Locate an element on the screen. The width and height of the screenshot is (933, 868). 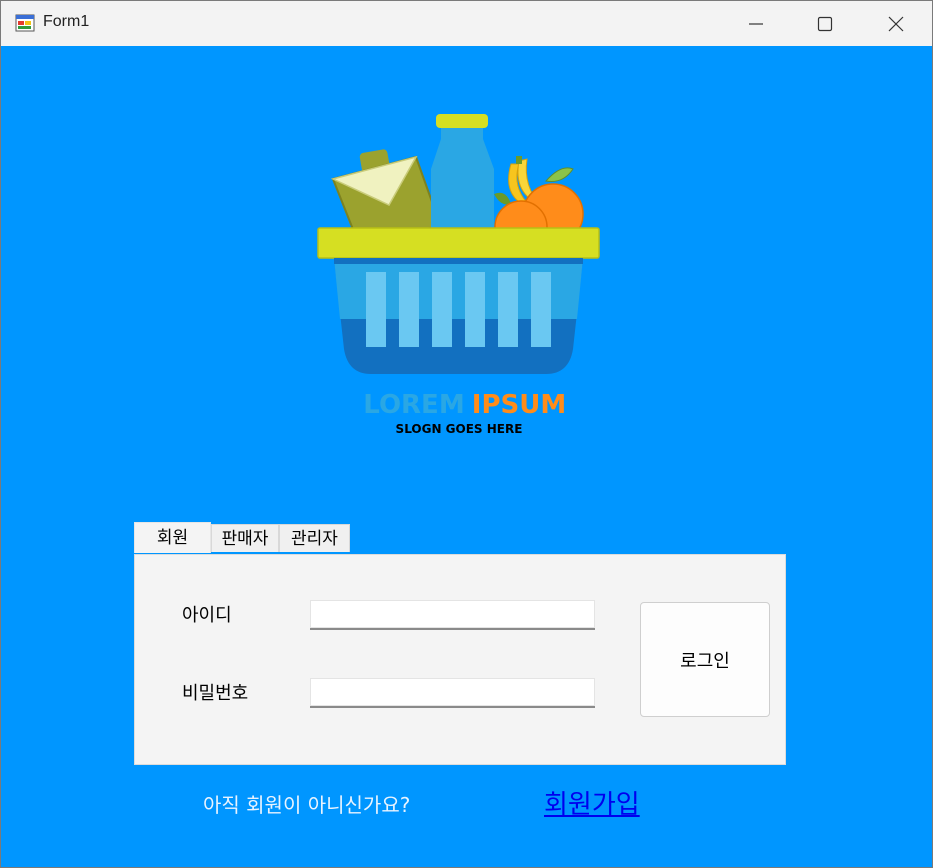
tab-admin: 관리자 is located at coordinates (314, 538).